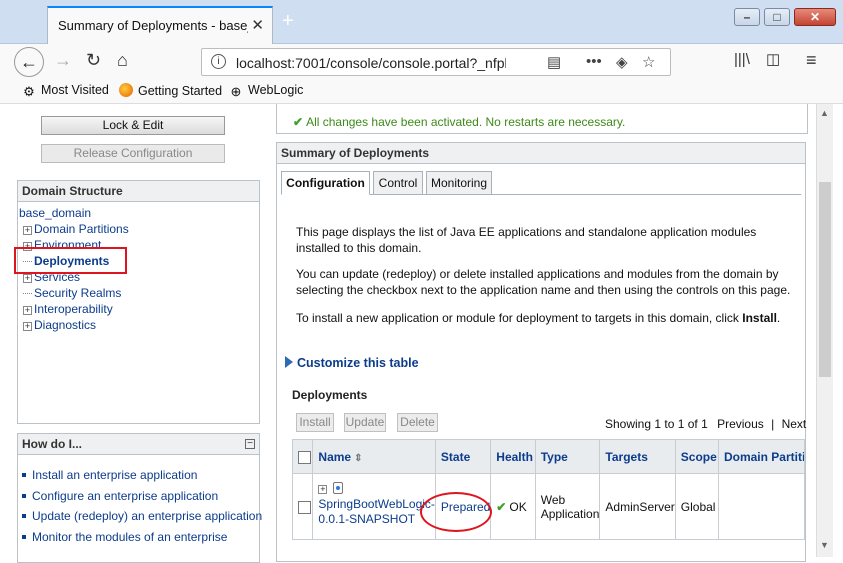  I want to click on previous-link: Previous, so click(740, 424).